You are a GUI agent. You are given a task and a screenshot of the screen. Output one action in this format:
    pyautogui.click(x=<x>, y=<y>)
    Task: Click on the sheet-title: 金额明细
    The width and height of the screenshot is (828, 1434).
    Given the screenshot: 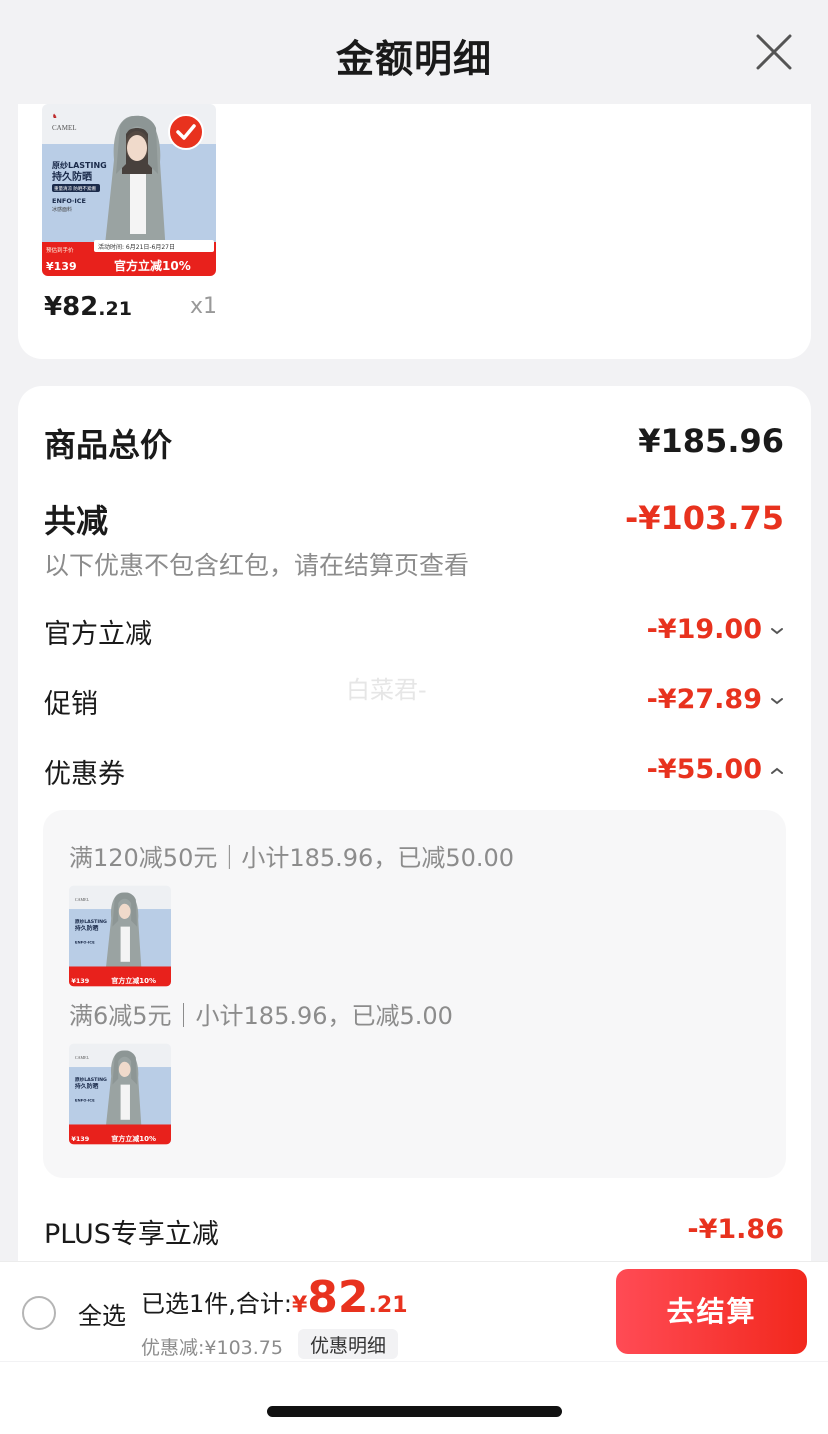 What is the action you would take?
    pyautogui.click(x=413, y=59)
    